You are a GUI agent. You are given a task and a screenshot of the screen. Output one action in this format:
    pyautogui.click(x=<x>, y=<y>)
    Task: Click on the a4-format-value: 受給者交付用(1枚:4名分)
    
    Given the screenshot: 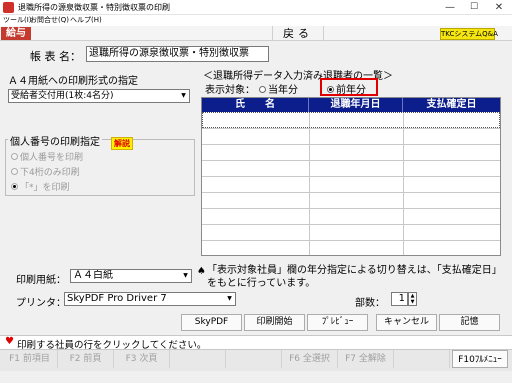 What is the action you would take?
    pyautogui.click(x=62, y=96)
    